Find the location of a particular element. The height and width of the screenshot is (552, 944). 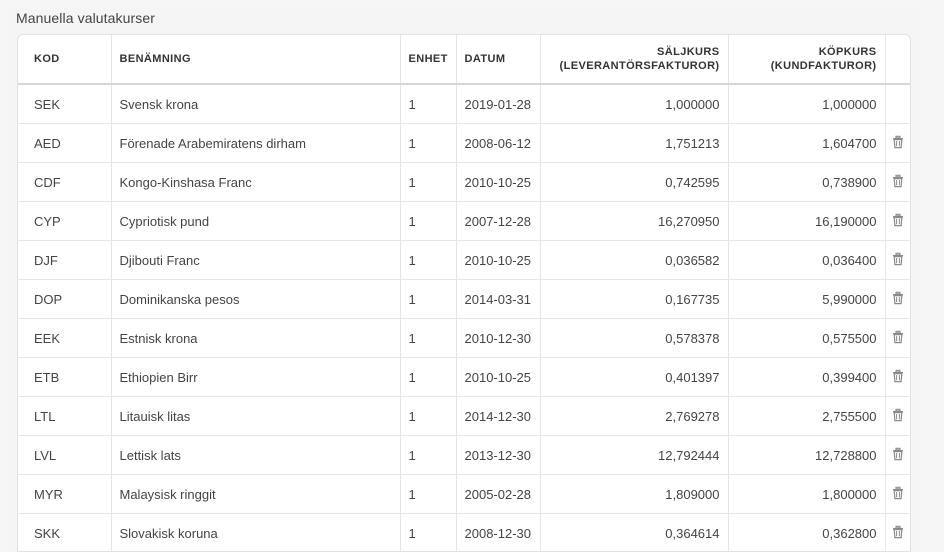

column-header-unit: ENHET is located at coordinates (428, 59).